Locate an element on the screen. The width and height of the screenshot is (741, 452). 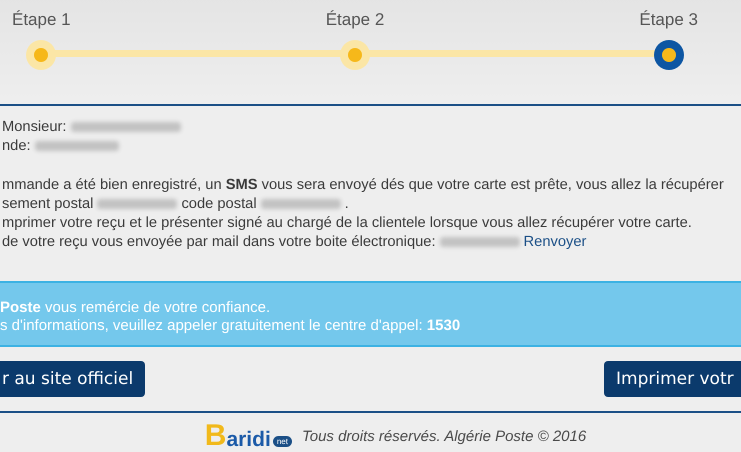
print-button: Imprimer votr is located at coordinates (672, 379).